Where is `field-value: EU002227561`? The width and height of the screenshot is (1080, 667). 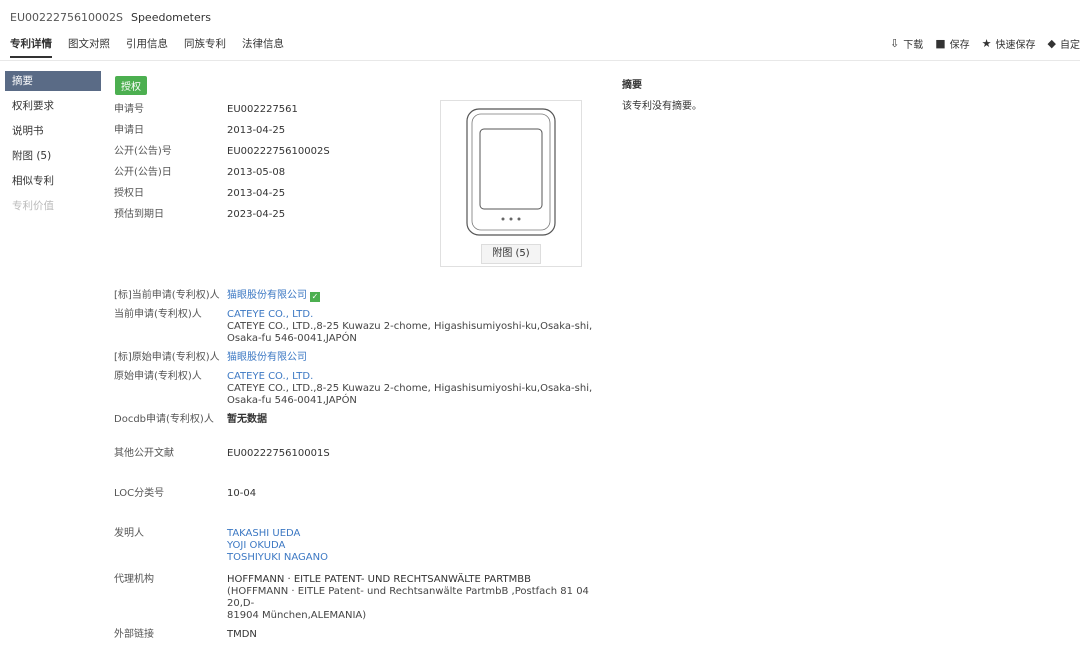 field-value: EU002227561 is located at coordinates (262, 109).